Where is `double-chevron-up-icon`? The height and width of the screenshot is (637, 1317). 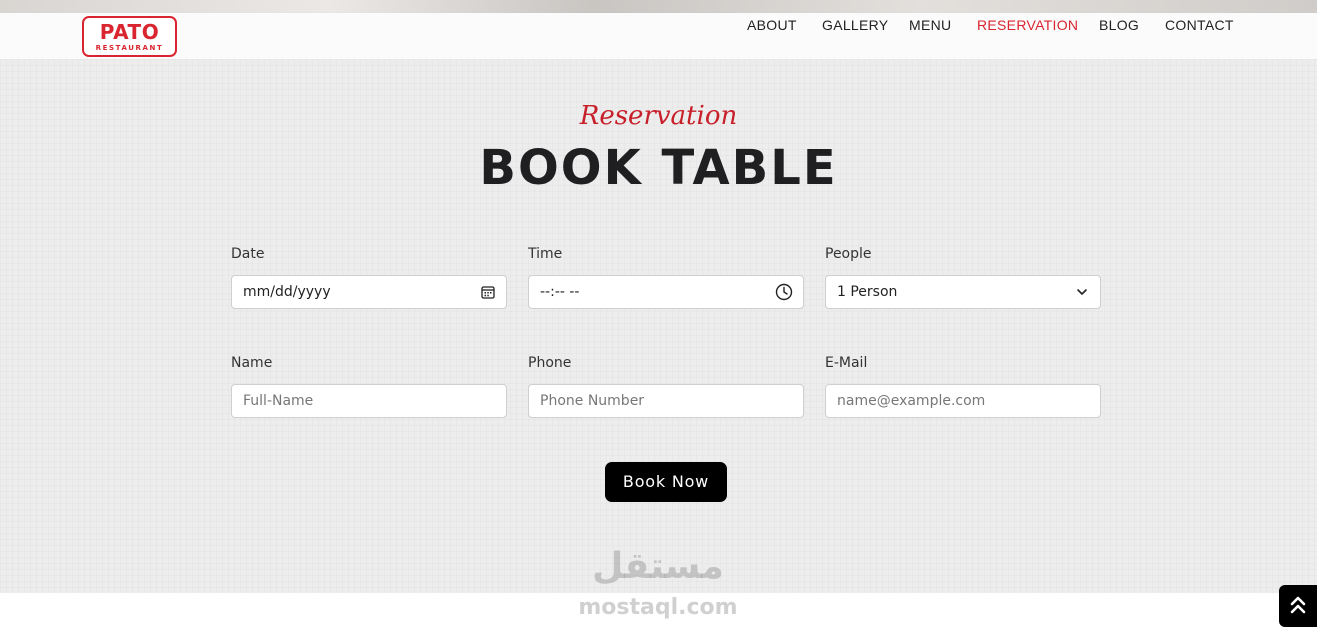 double-chevron-up-icon is located at coordinates (1298, 605).